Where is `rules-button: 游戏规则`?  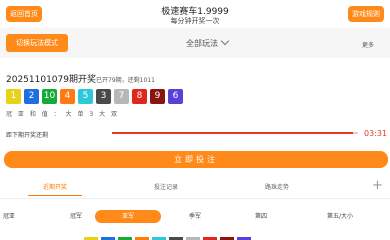
rules-button: 游戏规则 is located at coordinates (366, 14).